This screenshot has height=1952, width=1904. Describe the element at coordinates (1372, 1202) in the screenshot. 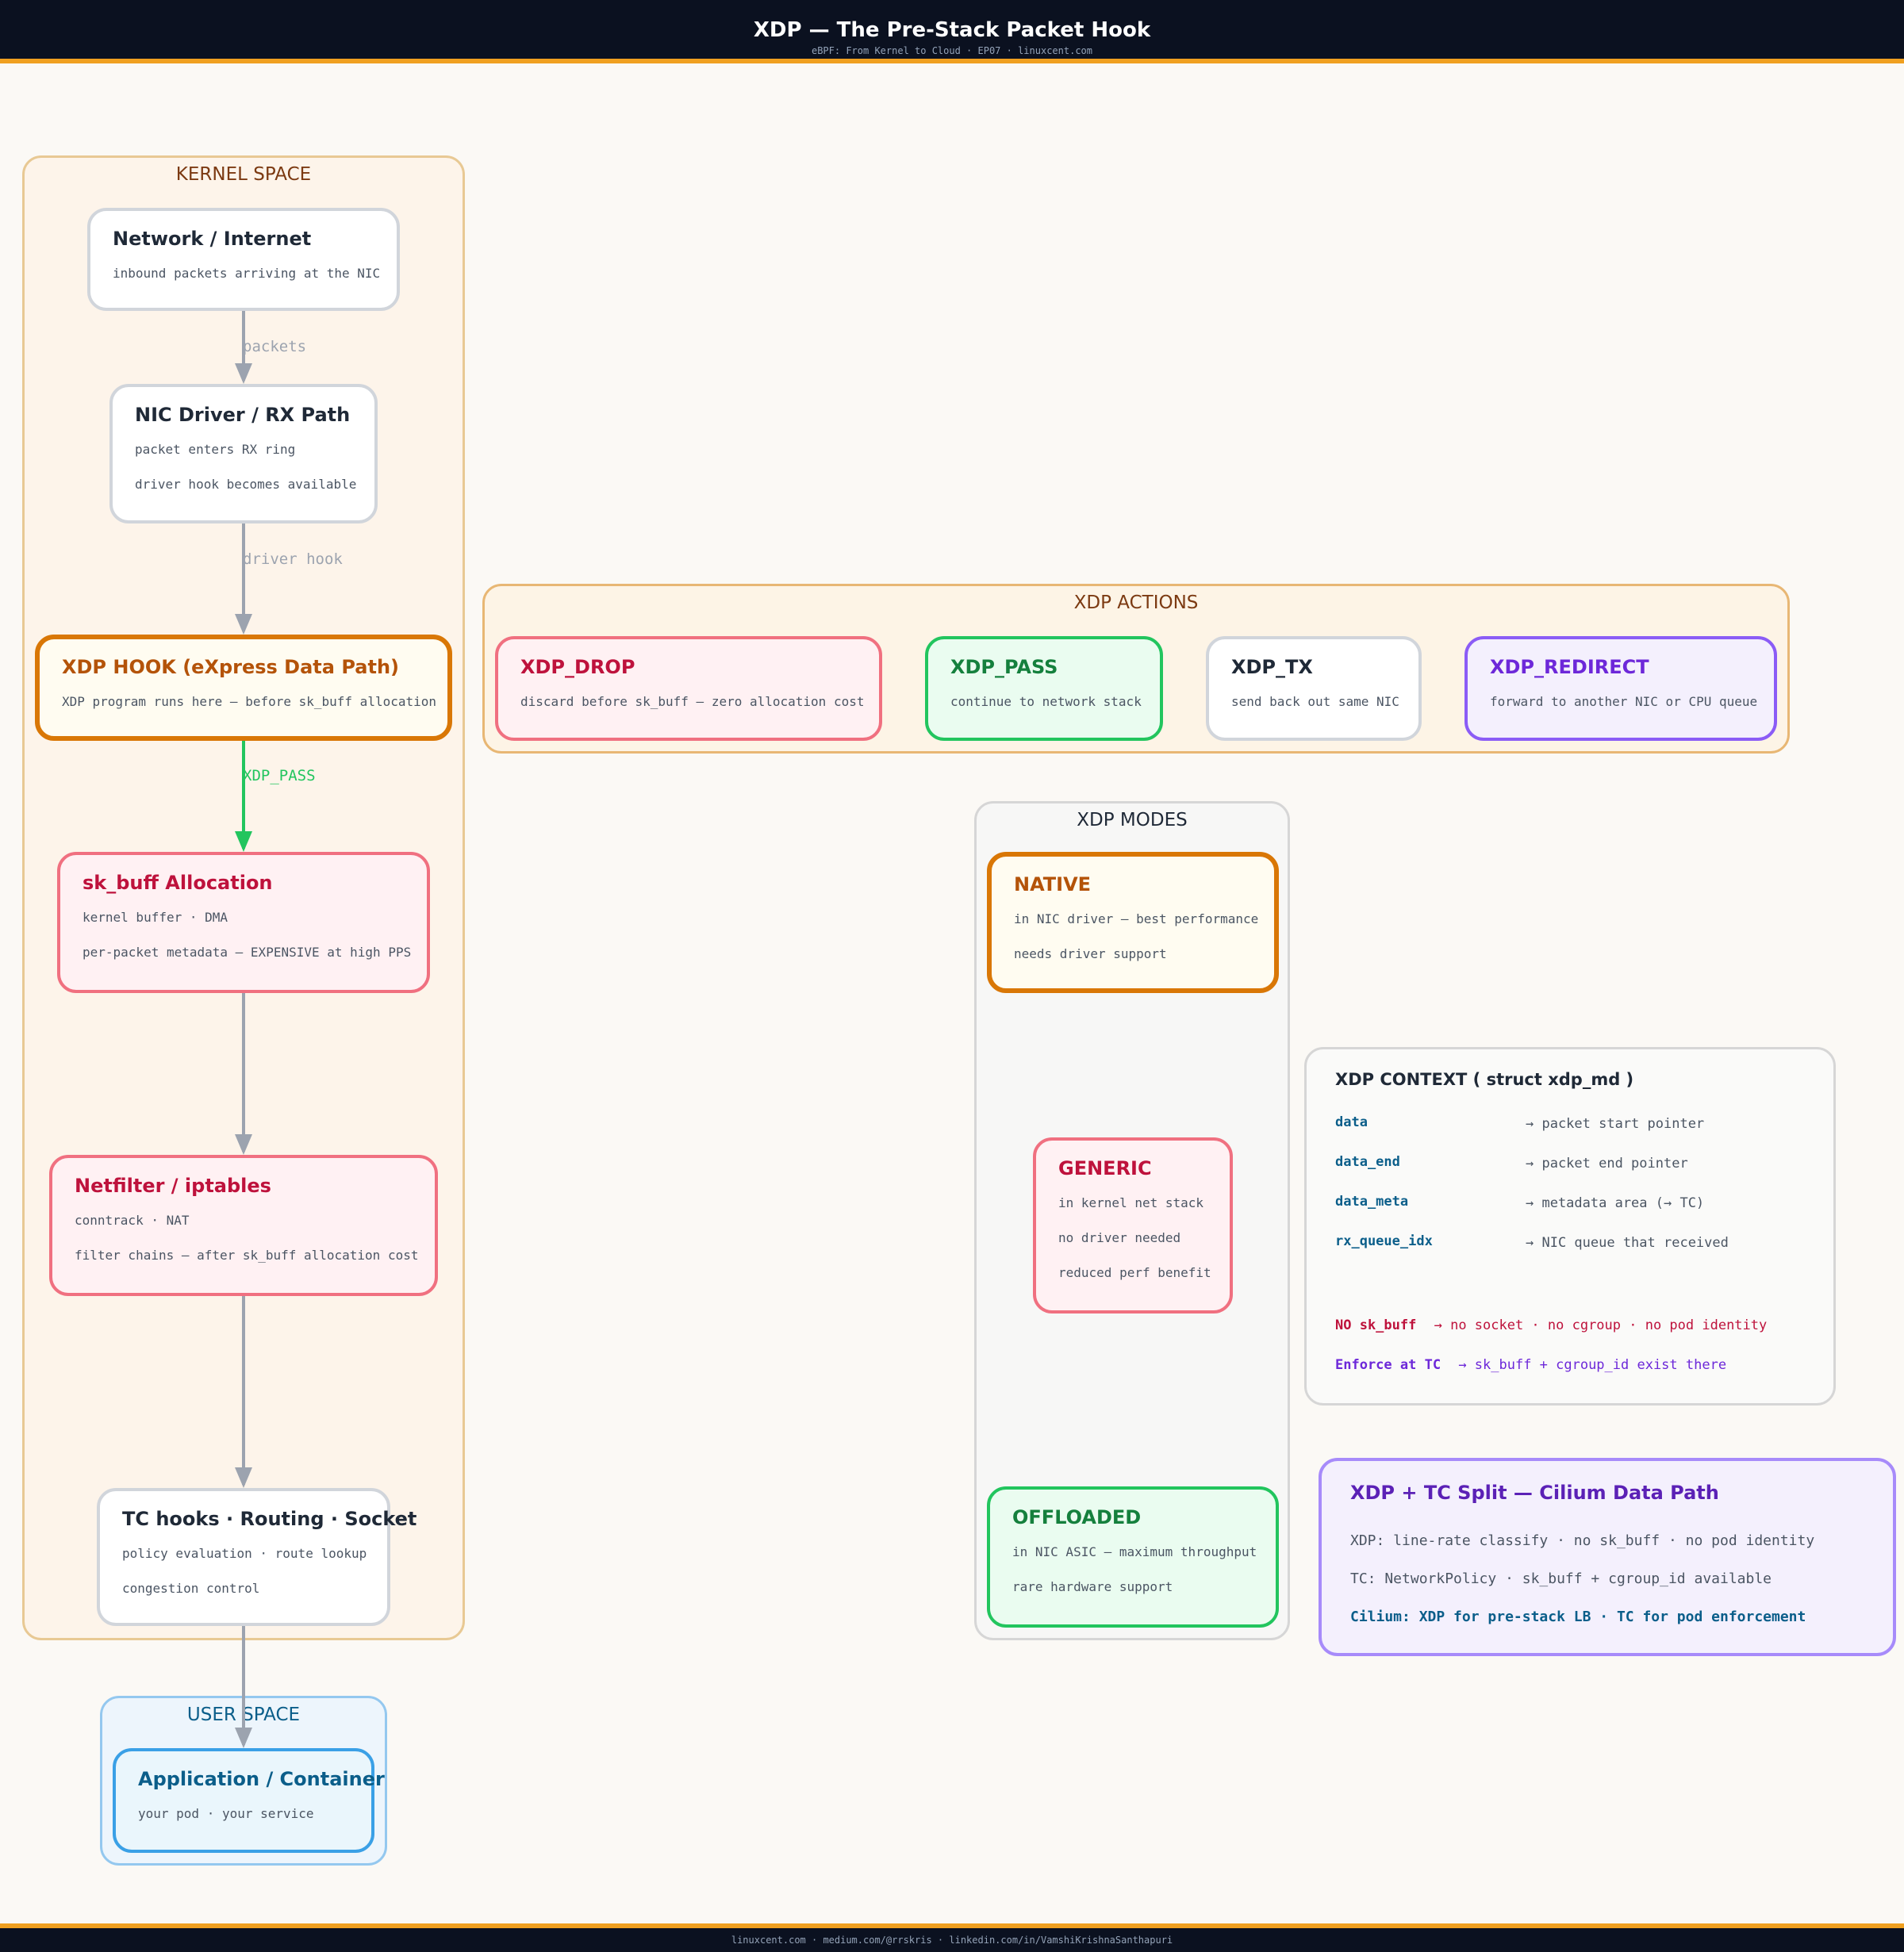

I see `context-field-name: data_meta` at that location.